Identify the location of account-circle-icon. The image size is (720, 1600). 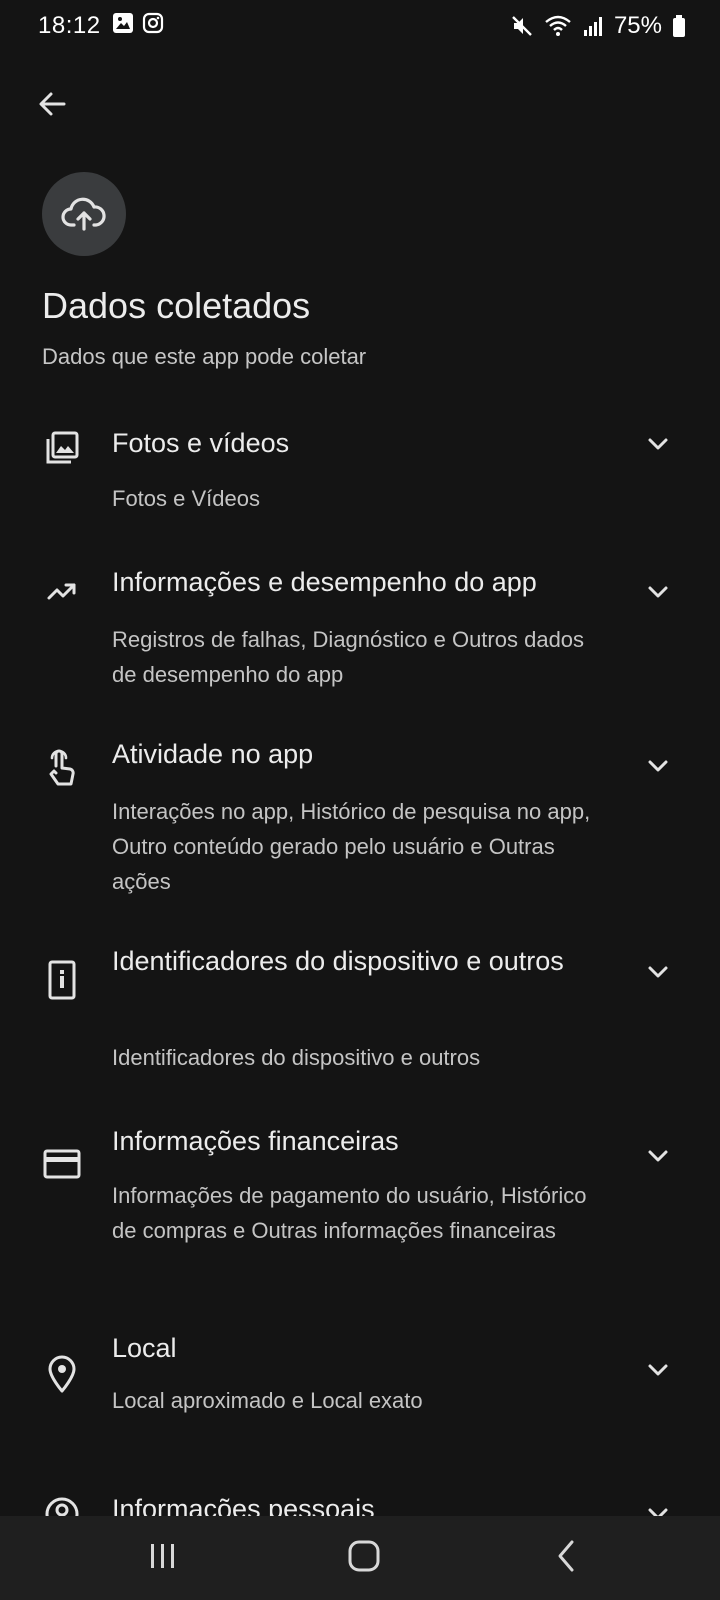
(62, 1506).